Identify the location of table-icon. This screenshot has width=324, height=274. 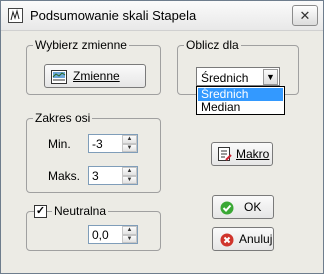
(59, 80).